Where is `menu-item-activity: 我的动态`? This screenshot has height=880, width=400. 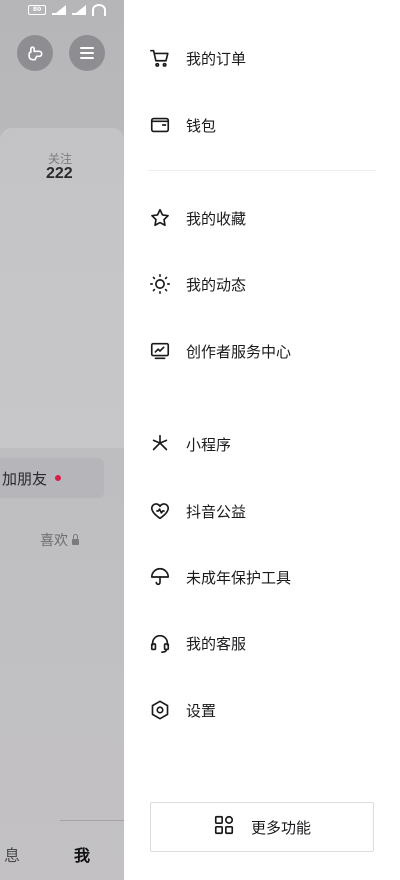
menu-item-activity: 我的动态 is located at coordinates (268, 284).